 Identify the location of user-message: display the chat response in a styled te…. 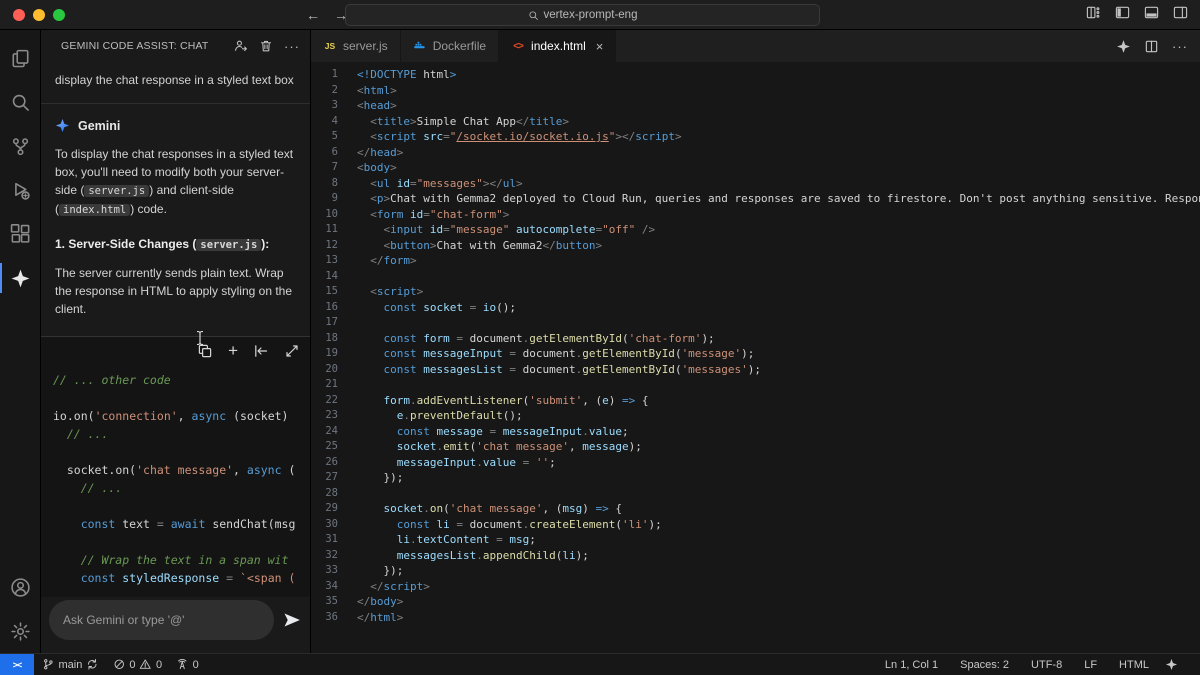
(175, 83).